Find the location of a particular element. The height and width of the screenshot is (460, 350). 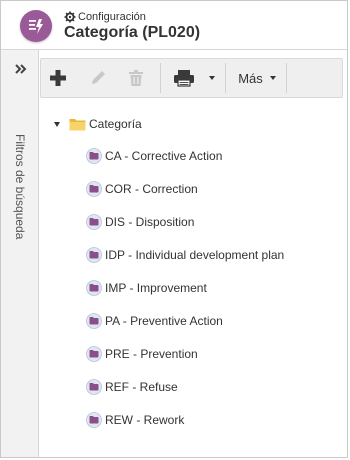

tree-item: REW - Rework is located at coordinates (135, 420).